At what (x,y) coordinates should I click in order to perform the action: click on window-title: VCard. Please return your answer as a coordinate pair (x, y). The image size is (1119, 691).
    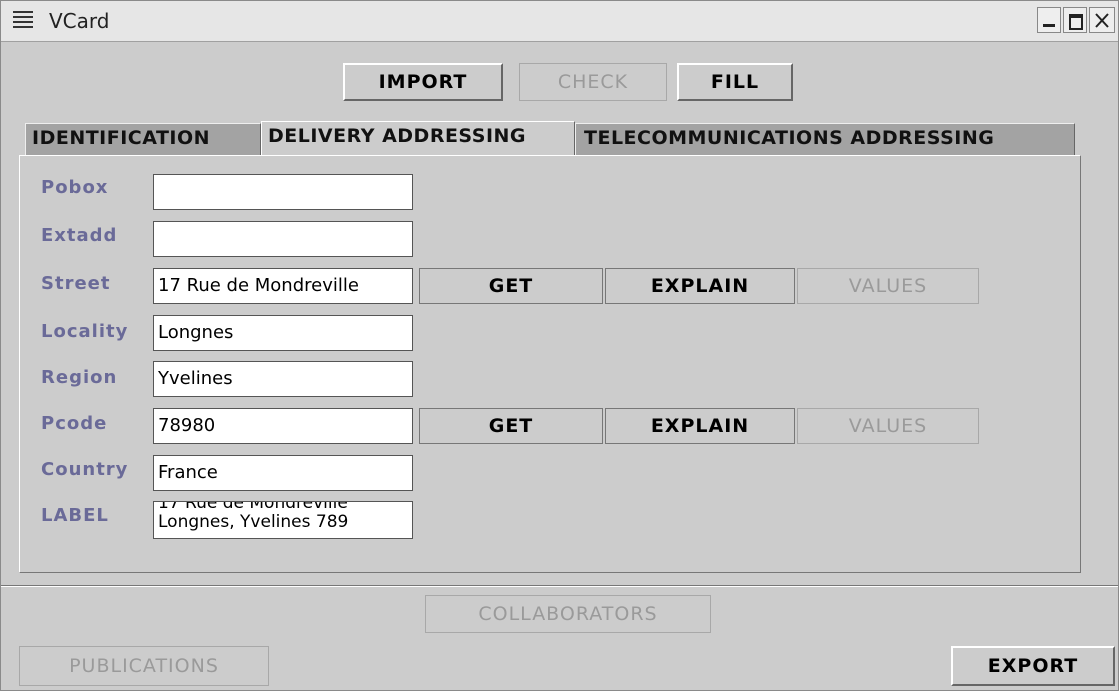
    Looking at the image, I should click on (79, 21).